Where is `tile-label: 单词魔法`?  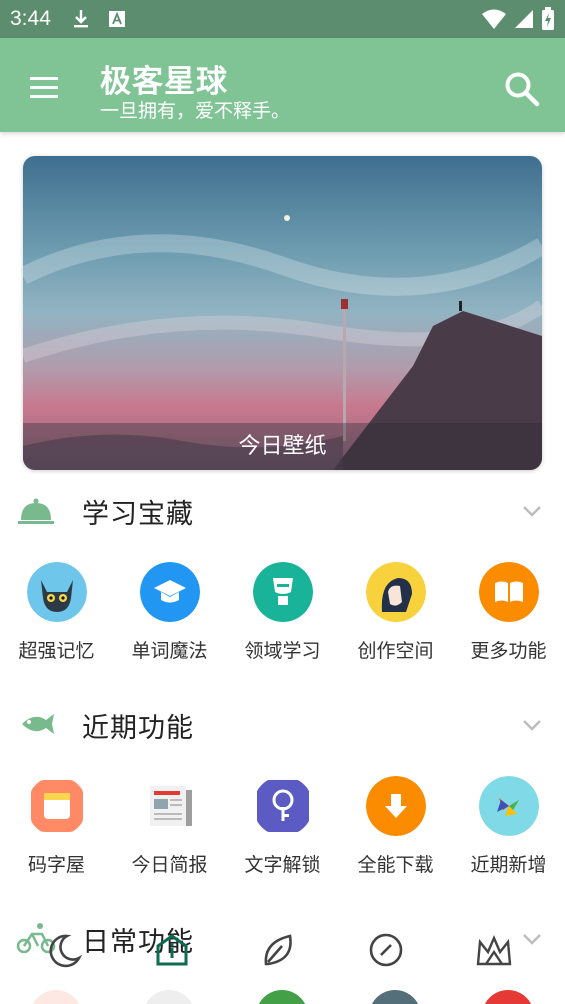 tile-label: 单词魔法 is located at coordinates (169, 651).